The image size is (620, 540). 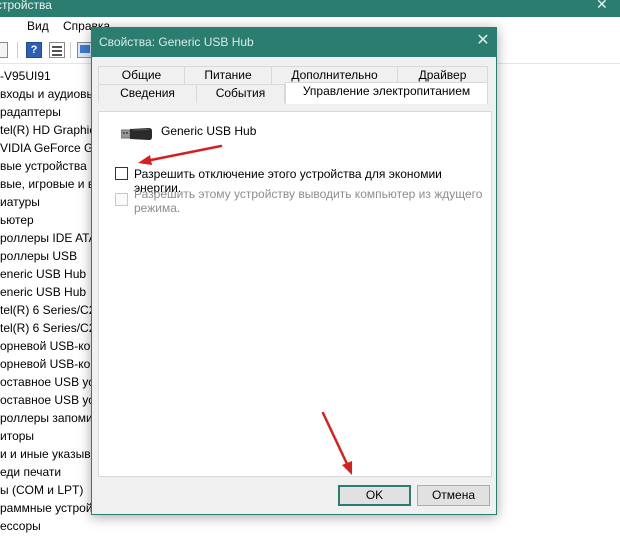 What do you see at coordinates (240, 93) in the screenshot?
I see `tab-events: События` at bounding box center [240, 93].